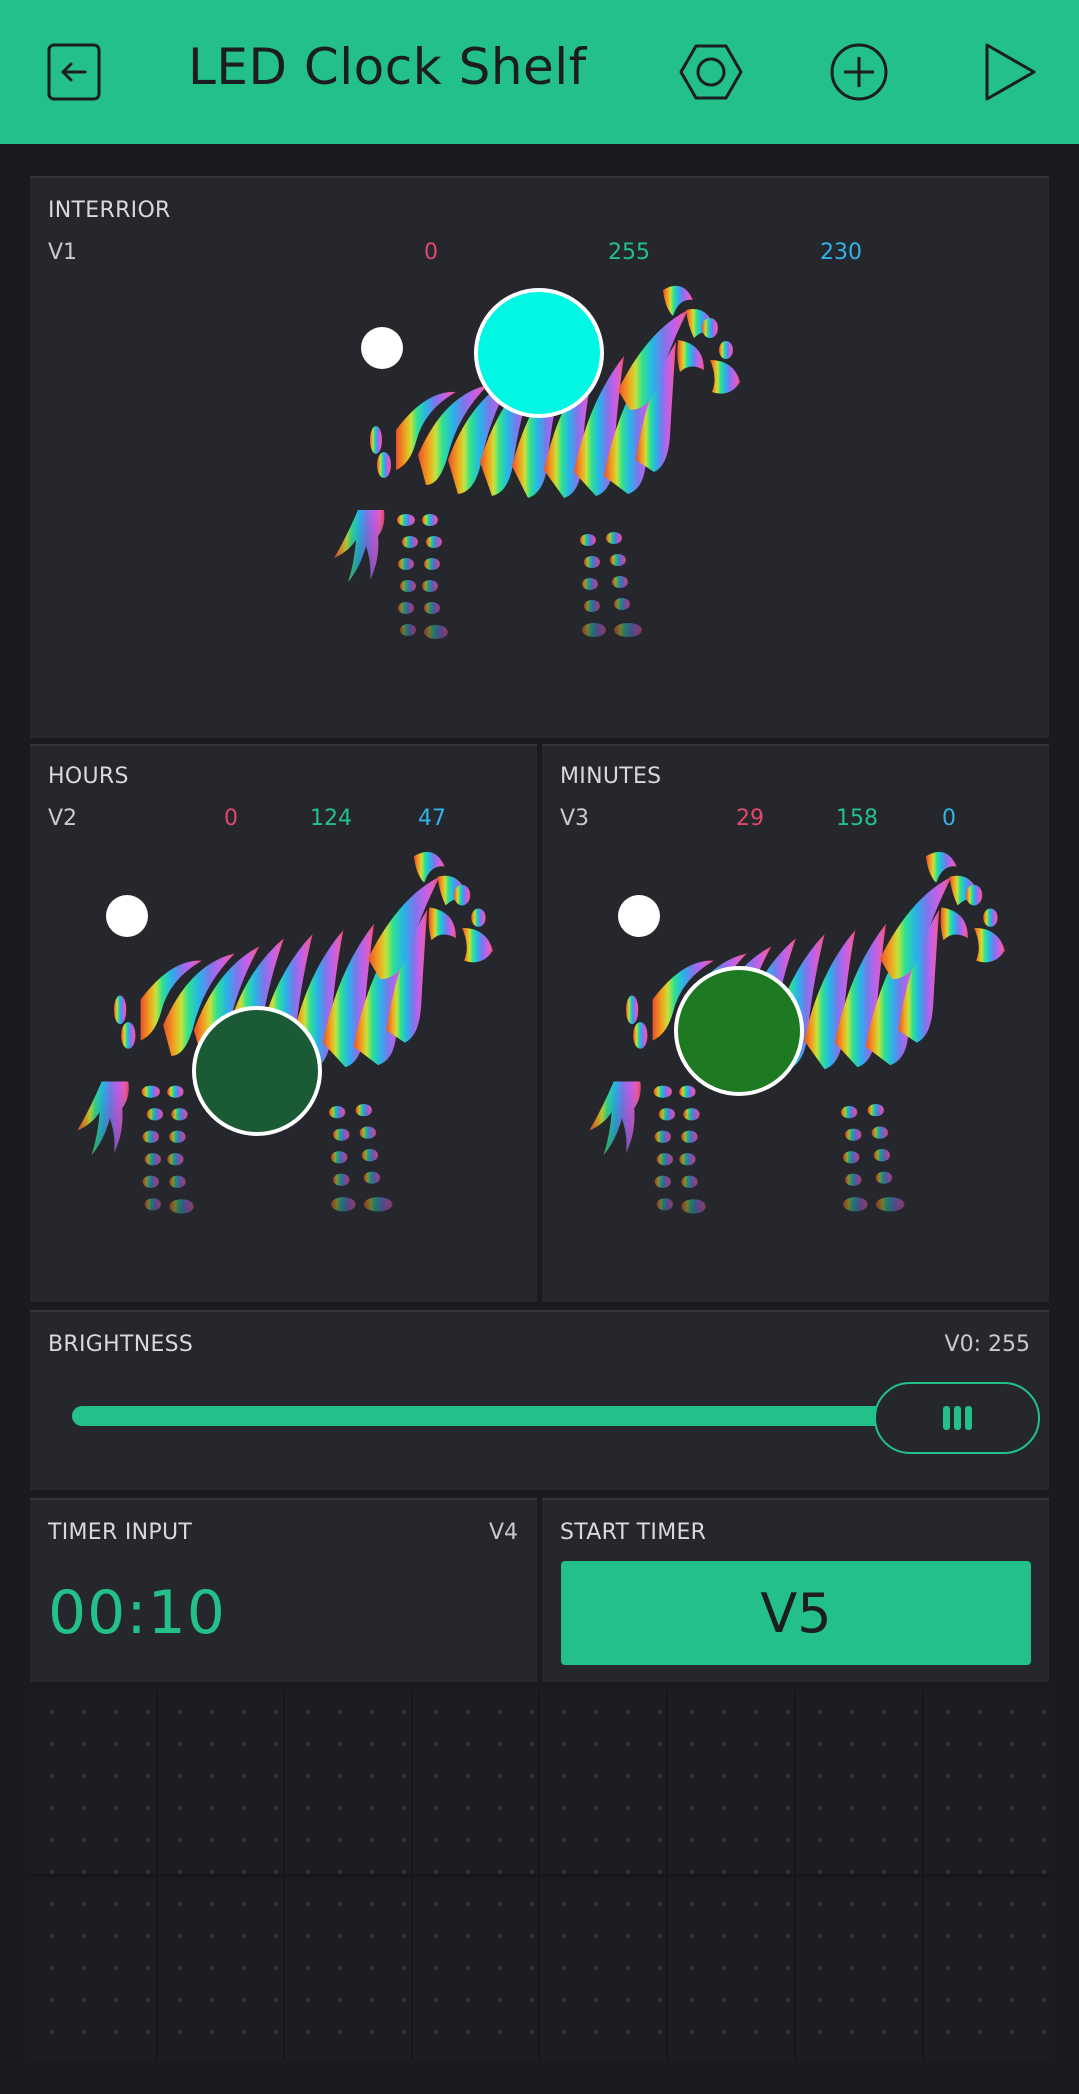 Image resolution: width=1079 pixels, height=2094 pixels. What do you see at coordinates (121, 1344) in the screenshot?
I see `brightness-label: BRIGHTNESS` at bounding box center [121, 1344].